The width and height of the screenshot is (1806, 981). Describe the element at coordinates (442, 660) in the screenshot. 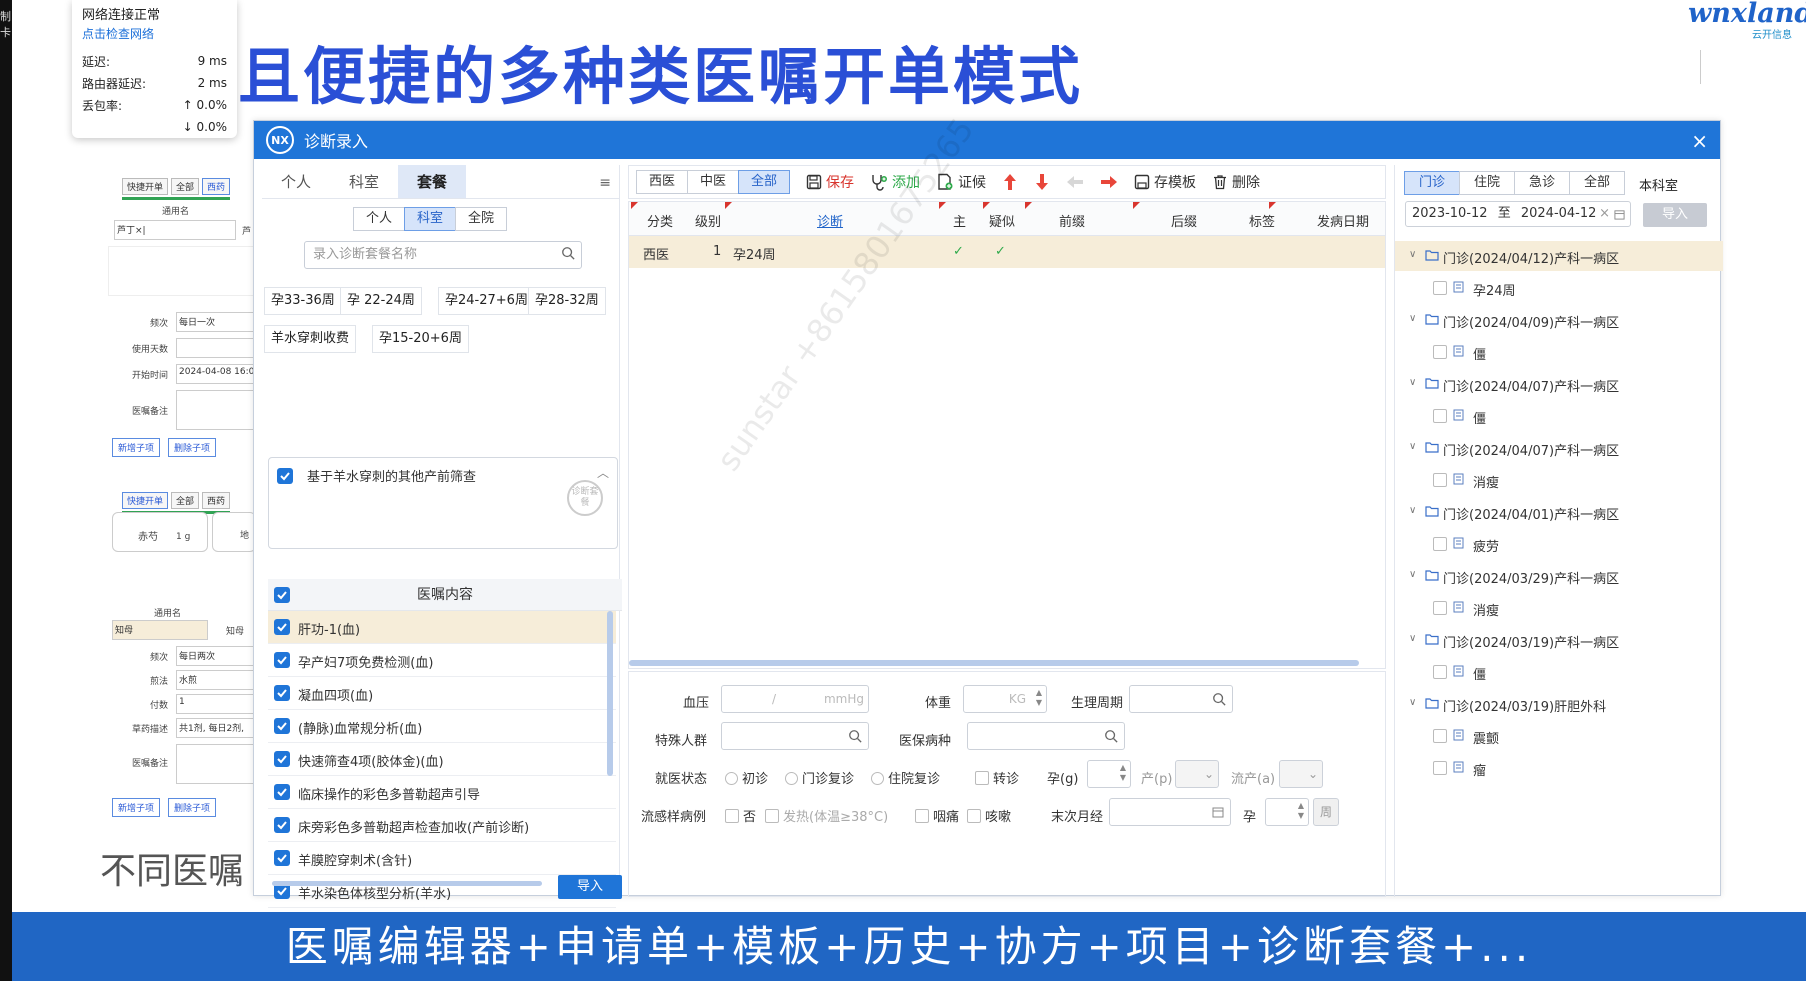

I see `list-item: 孕产妇7项免费检测(血)` at that location.